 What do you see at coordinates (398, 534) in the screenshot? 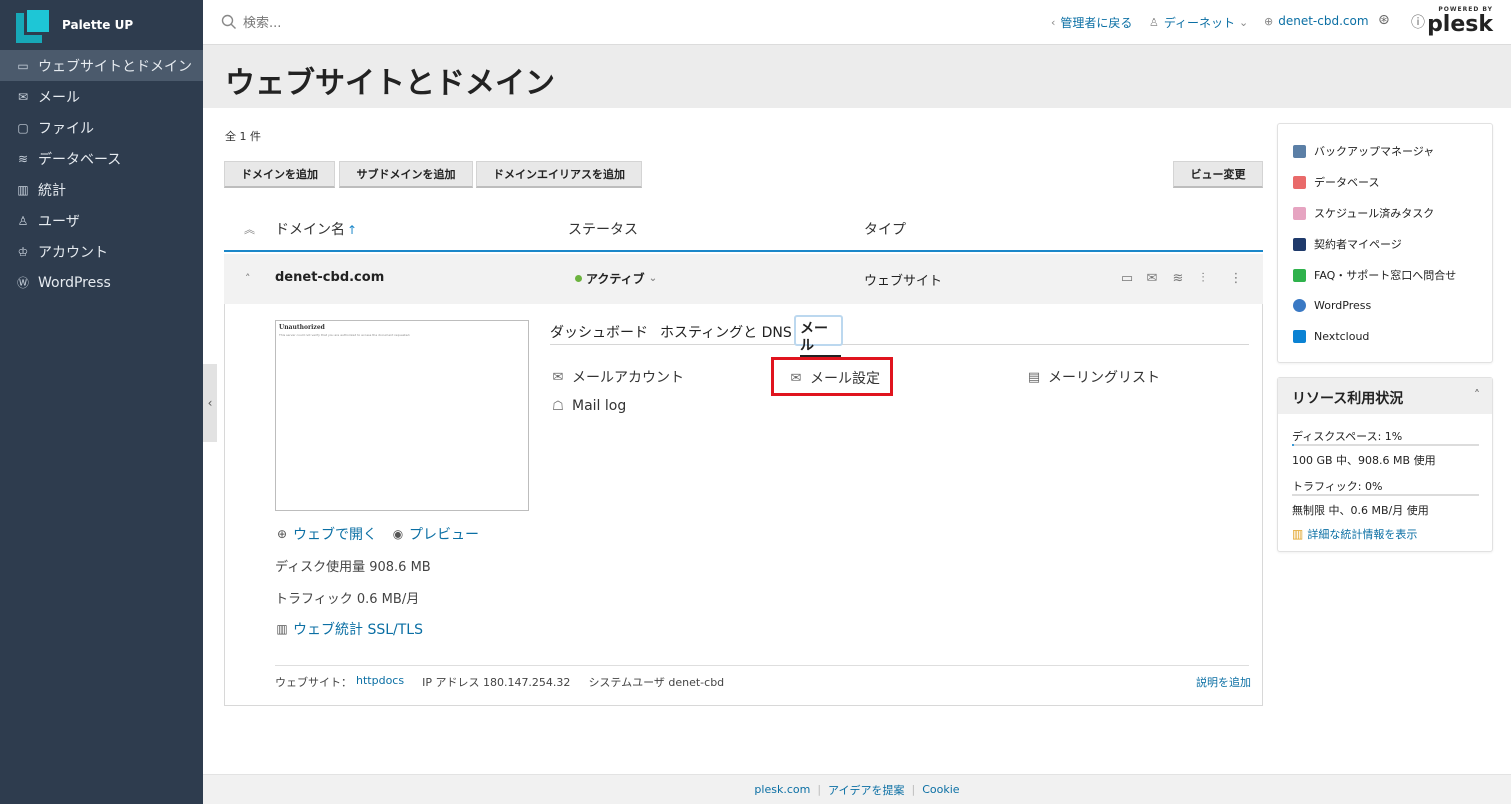
I see `eye-icon: ◉` at bounding box center [398, 534].